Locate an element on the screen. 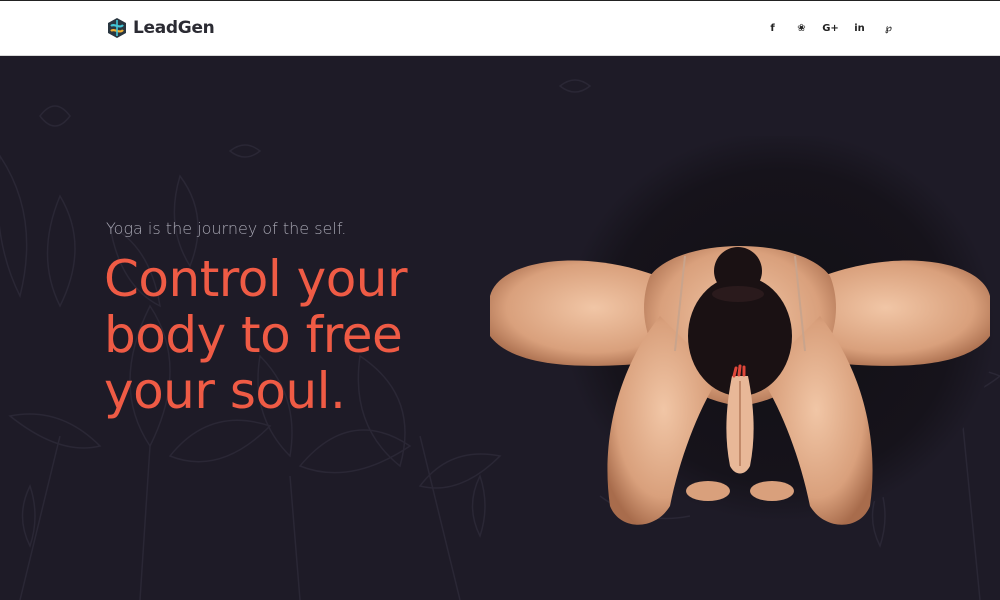 The width and height of the screenshot is (1000, 600). brand-name: LeadGen is located at coordinates (174, 28).